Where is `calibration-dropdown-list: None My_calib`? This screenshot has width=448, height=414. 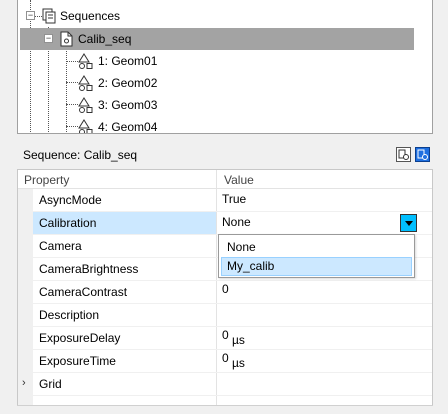 calibration-dropdown-list: None My_calib is located at coordinates (316, 256).